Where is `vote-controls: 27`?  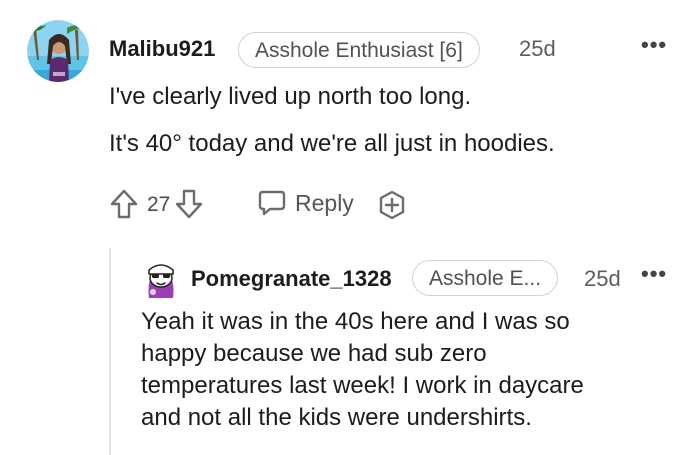 vote-controls: 27 is located at coordinates (156, 204).